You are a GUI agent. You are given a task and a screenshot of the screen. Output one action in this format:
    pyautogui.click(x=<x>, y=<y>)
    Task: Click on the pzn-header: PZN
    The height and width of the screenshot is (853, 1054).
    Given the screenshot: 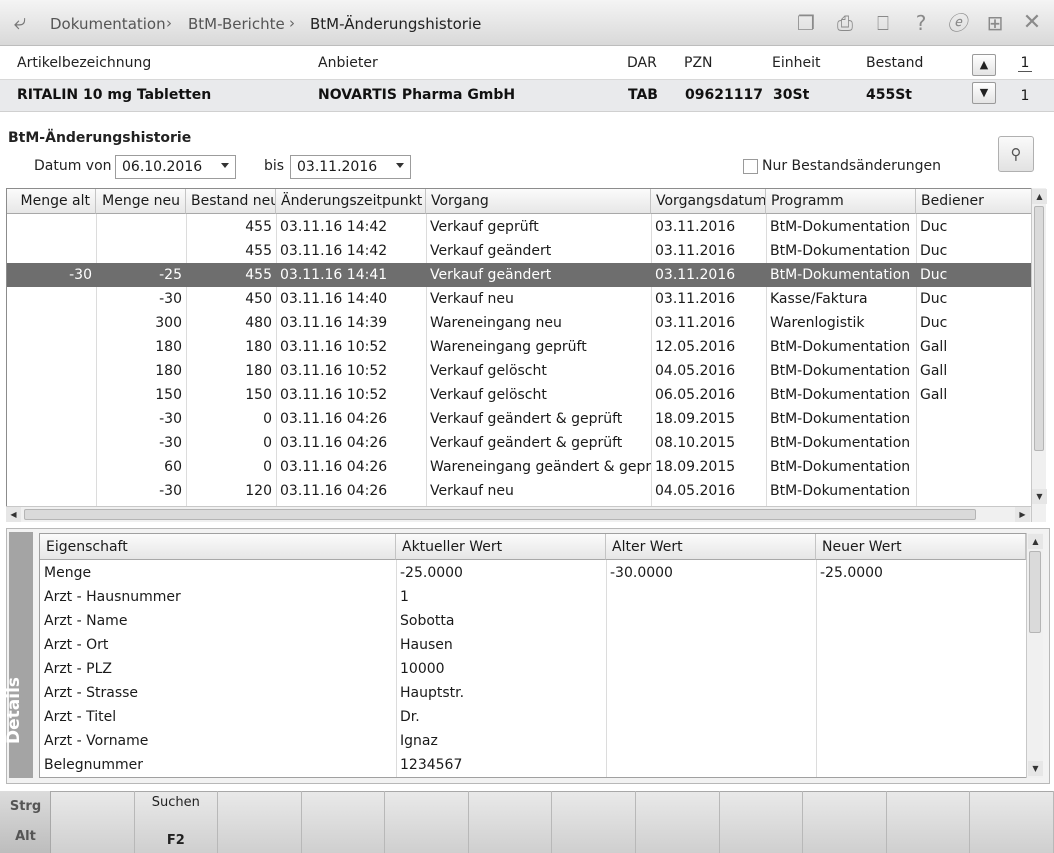 What is the action you would take?
    pyautogui.click(x=698, y=63)
    